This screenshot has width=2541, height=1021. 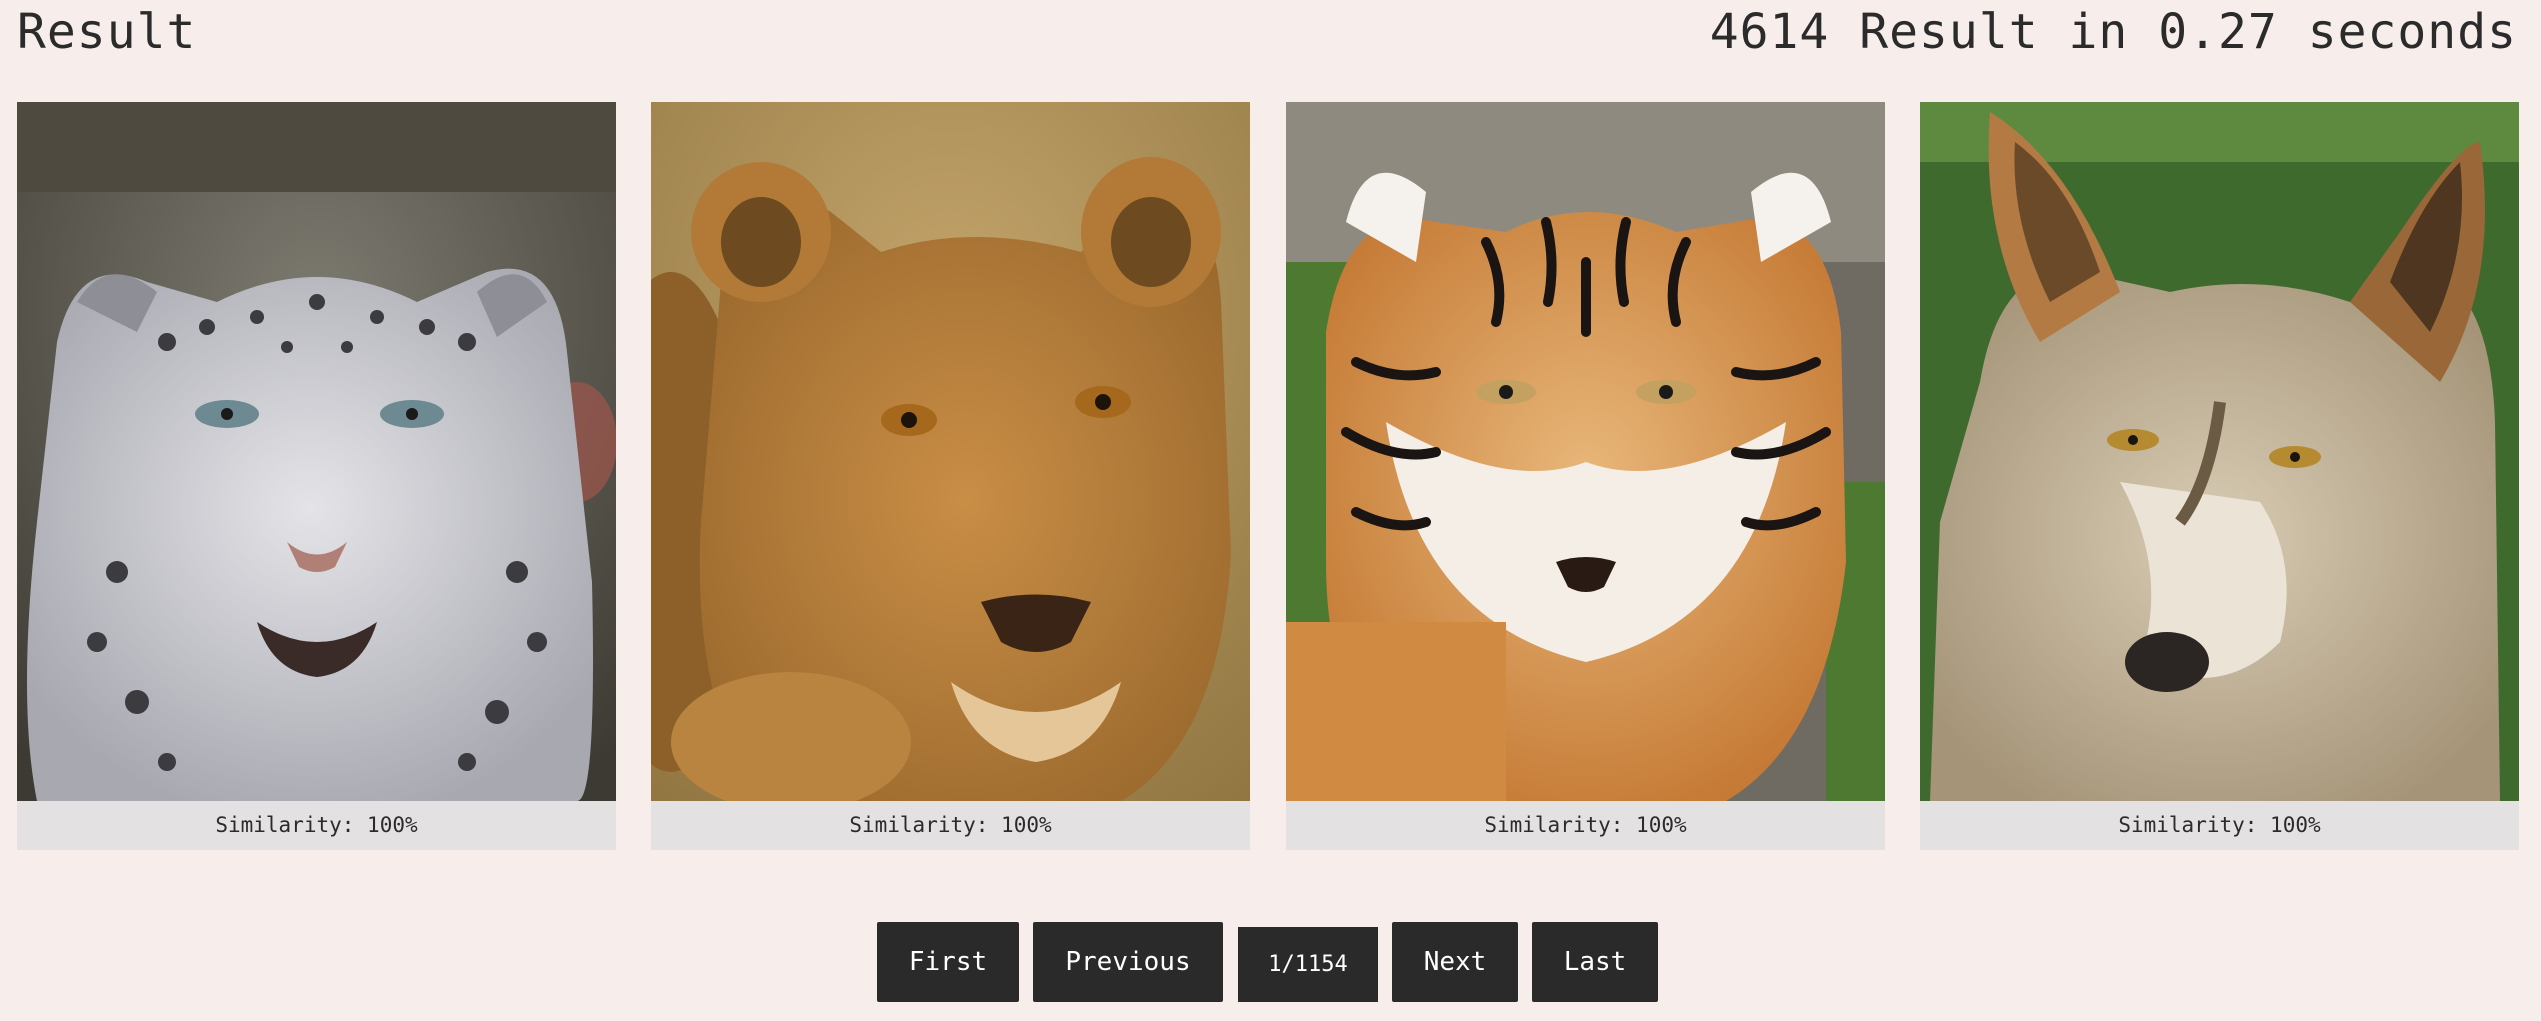 What do you see at coordinates (107, 32) in the screenshot?
I see `page-title: Result` at bounding box center [107, 32].